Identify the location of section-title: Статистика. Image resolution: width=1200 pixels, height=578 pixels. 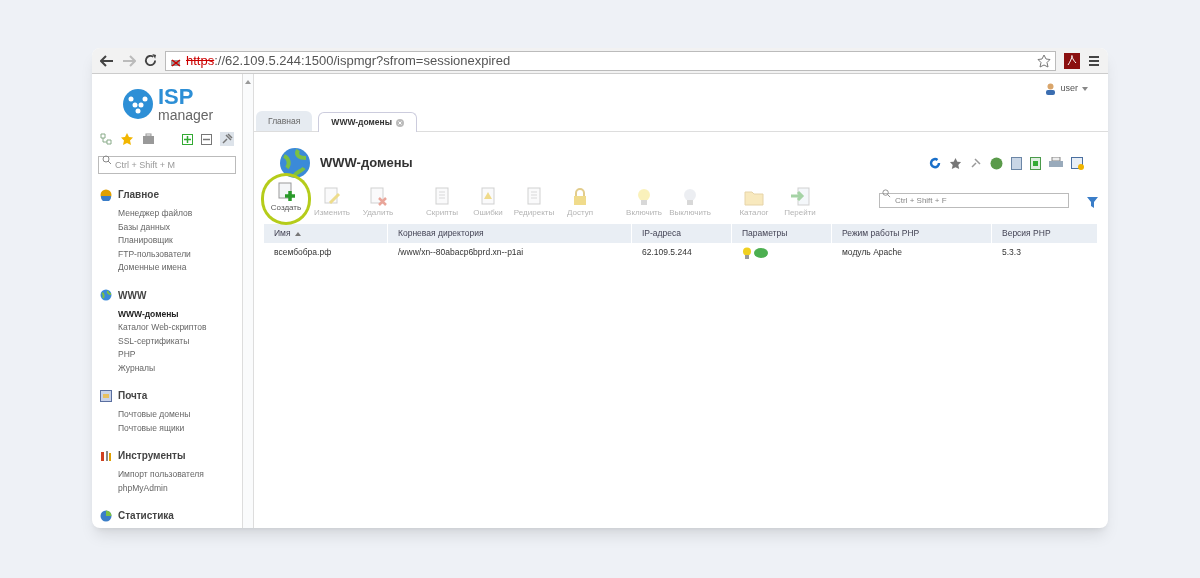
(146, 515).